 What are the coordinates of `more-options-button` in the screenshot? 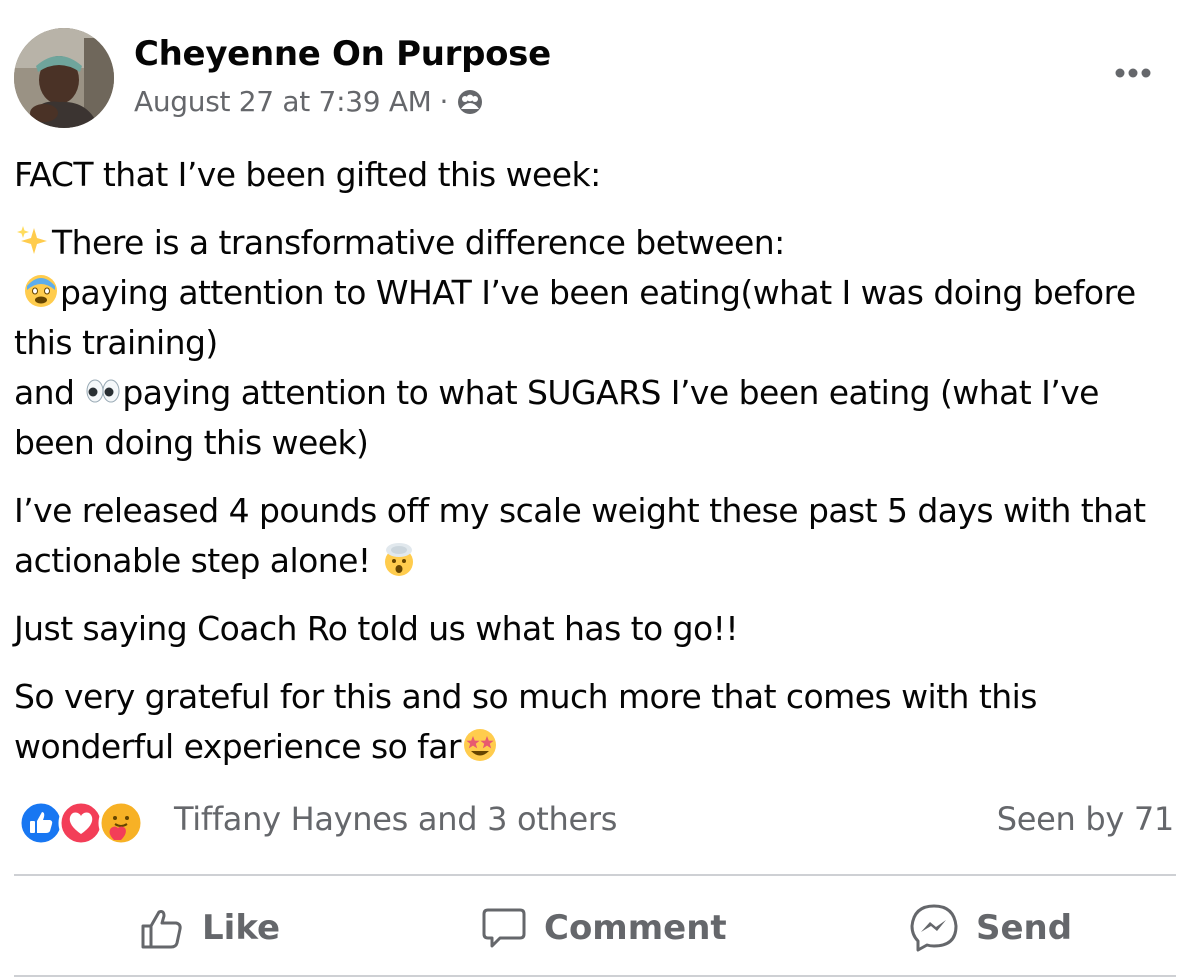 It's located at (1133, 73).